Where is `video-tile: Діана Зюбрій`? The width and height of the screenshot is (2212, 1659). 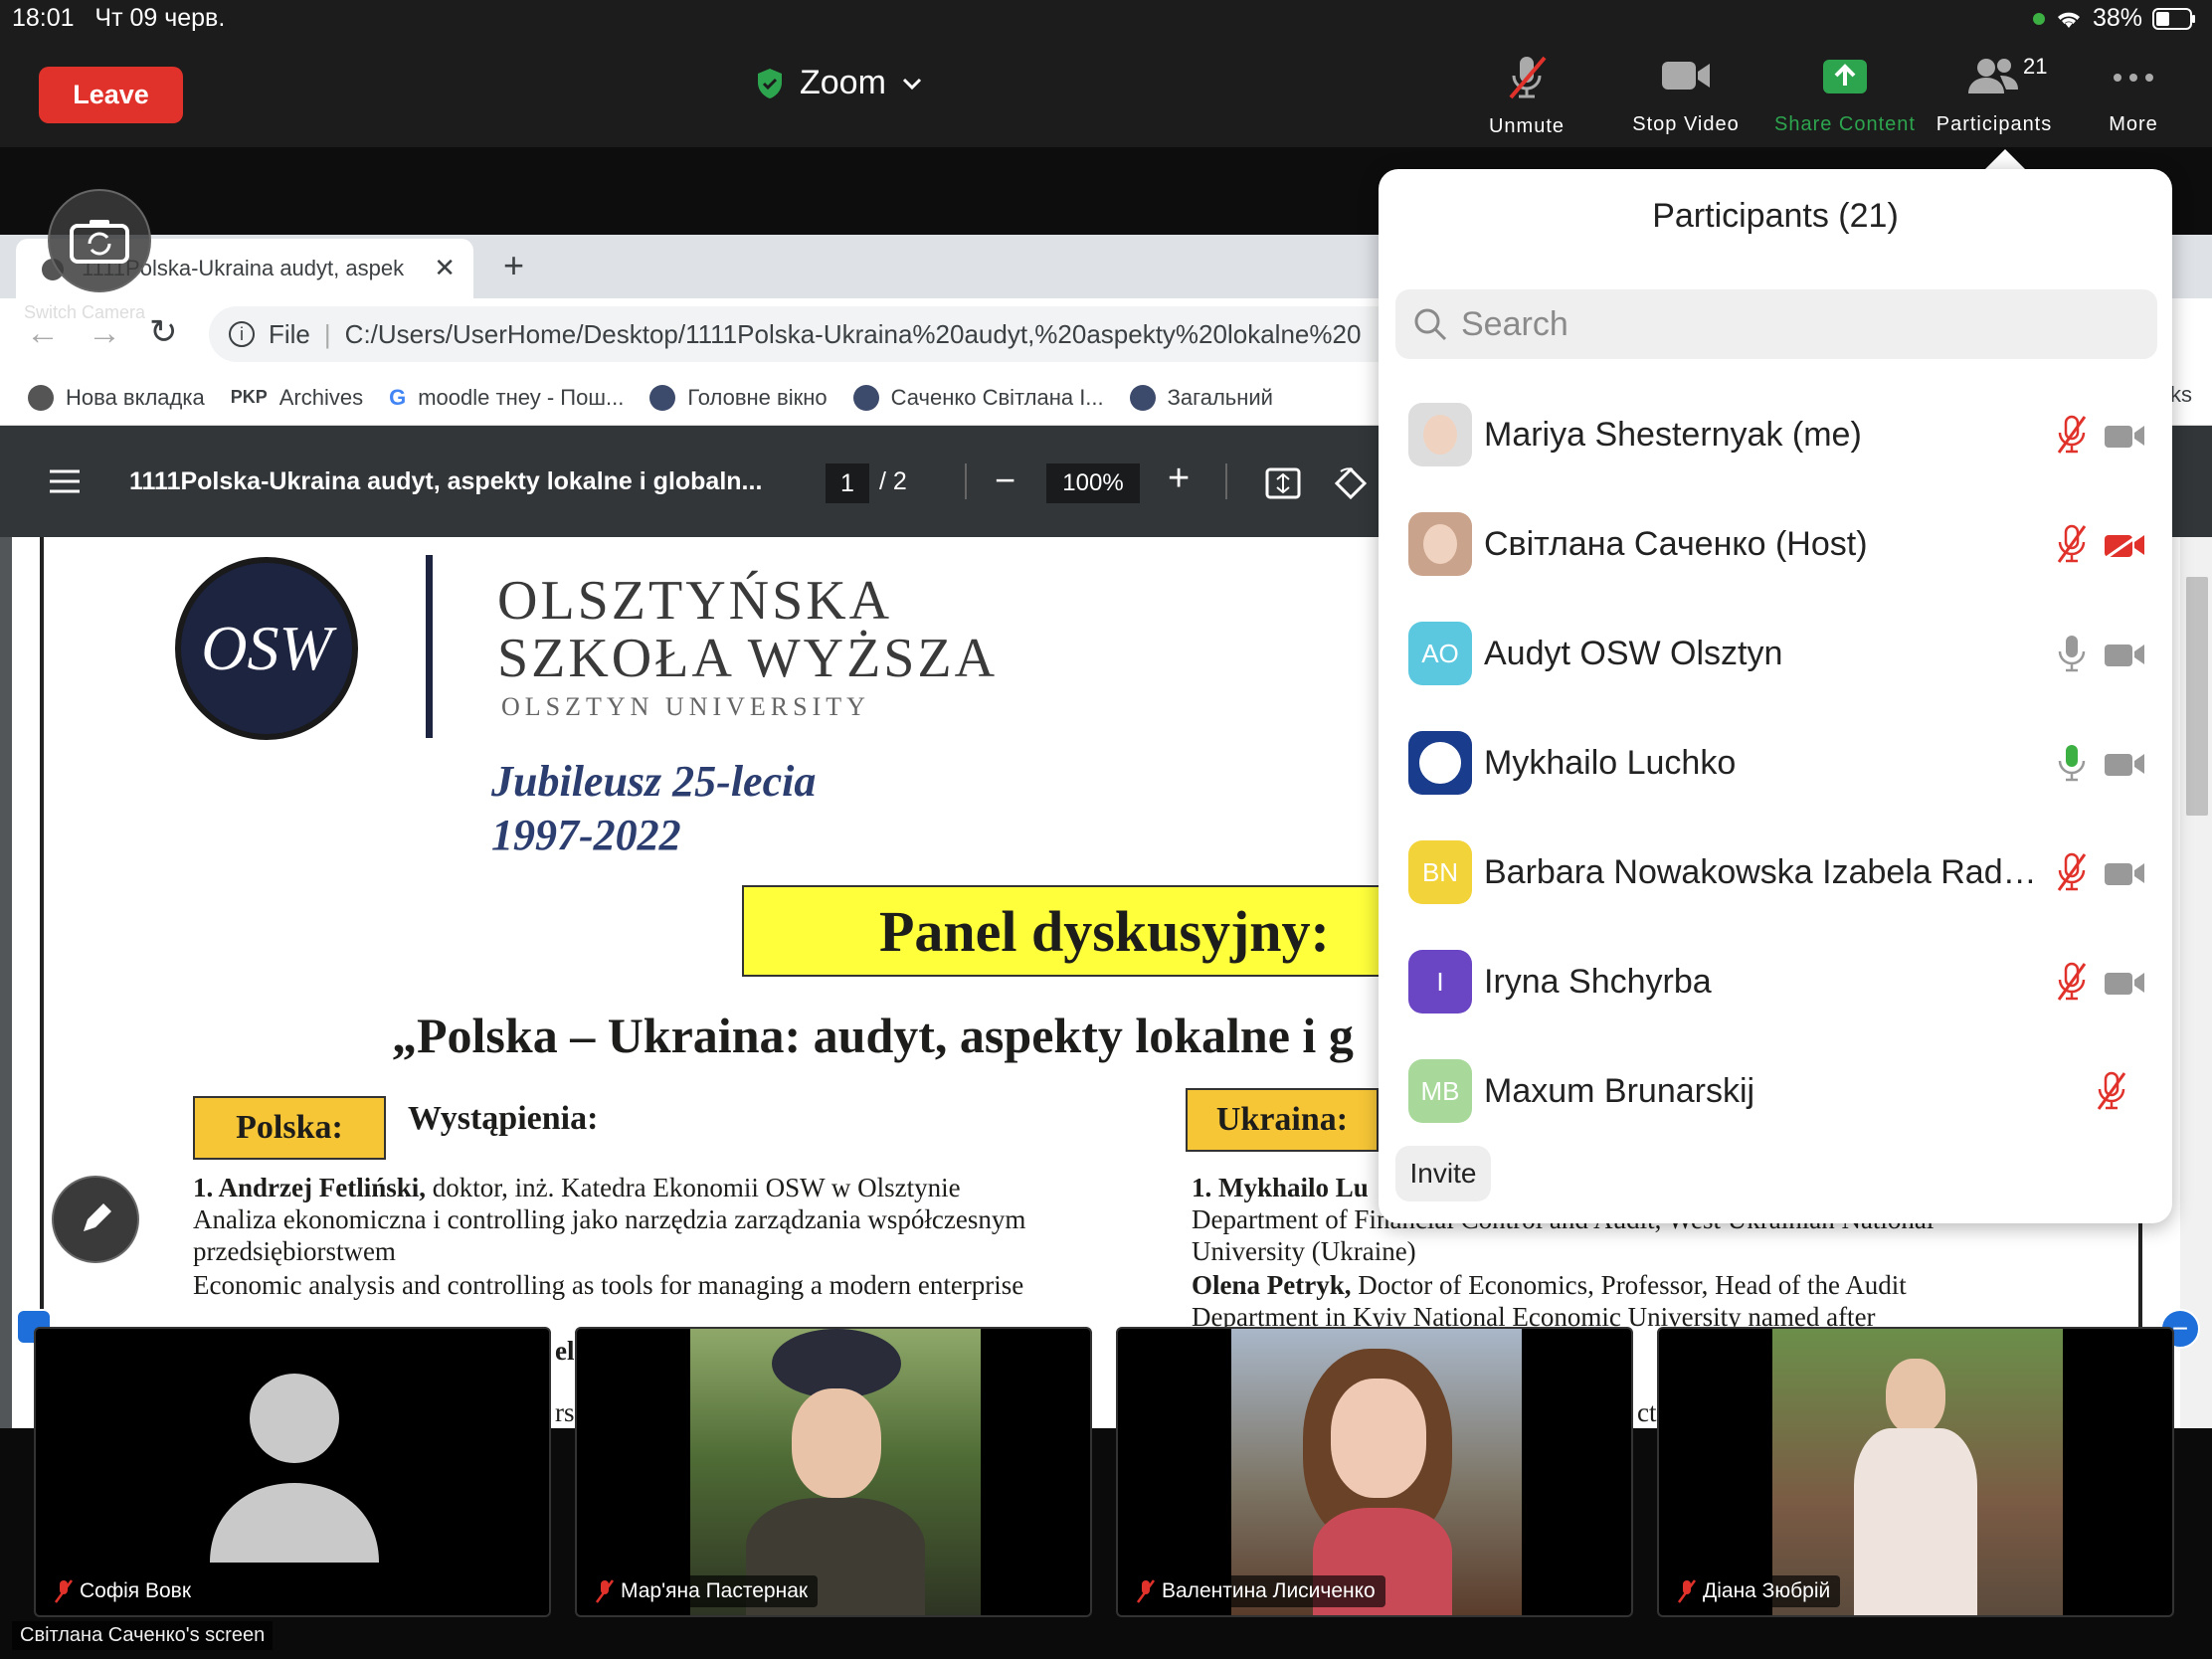 video-tile: Діана Зюбрій is located at coordinates (1915, 1472).